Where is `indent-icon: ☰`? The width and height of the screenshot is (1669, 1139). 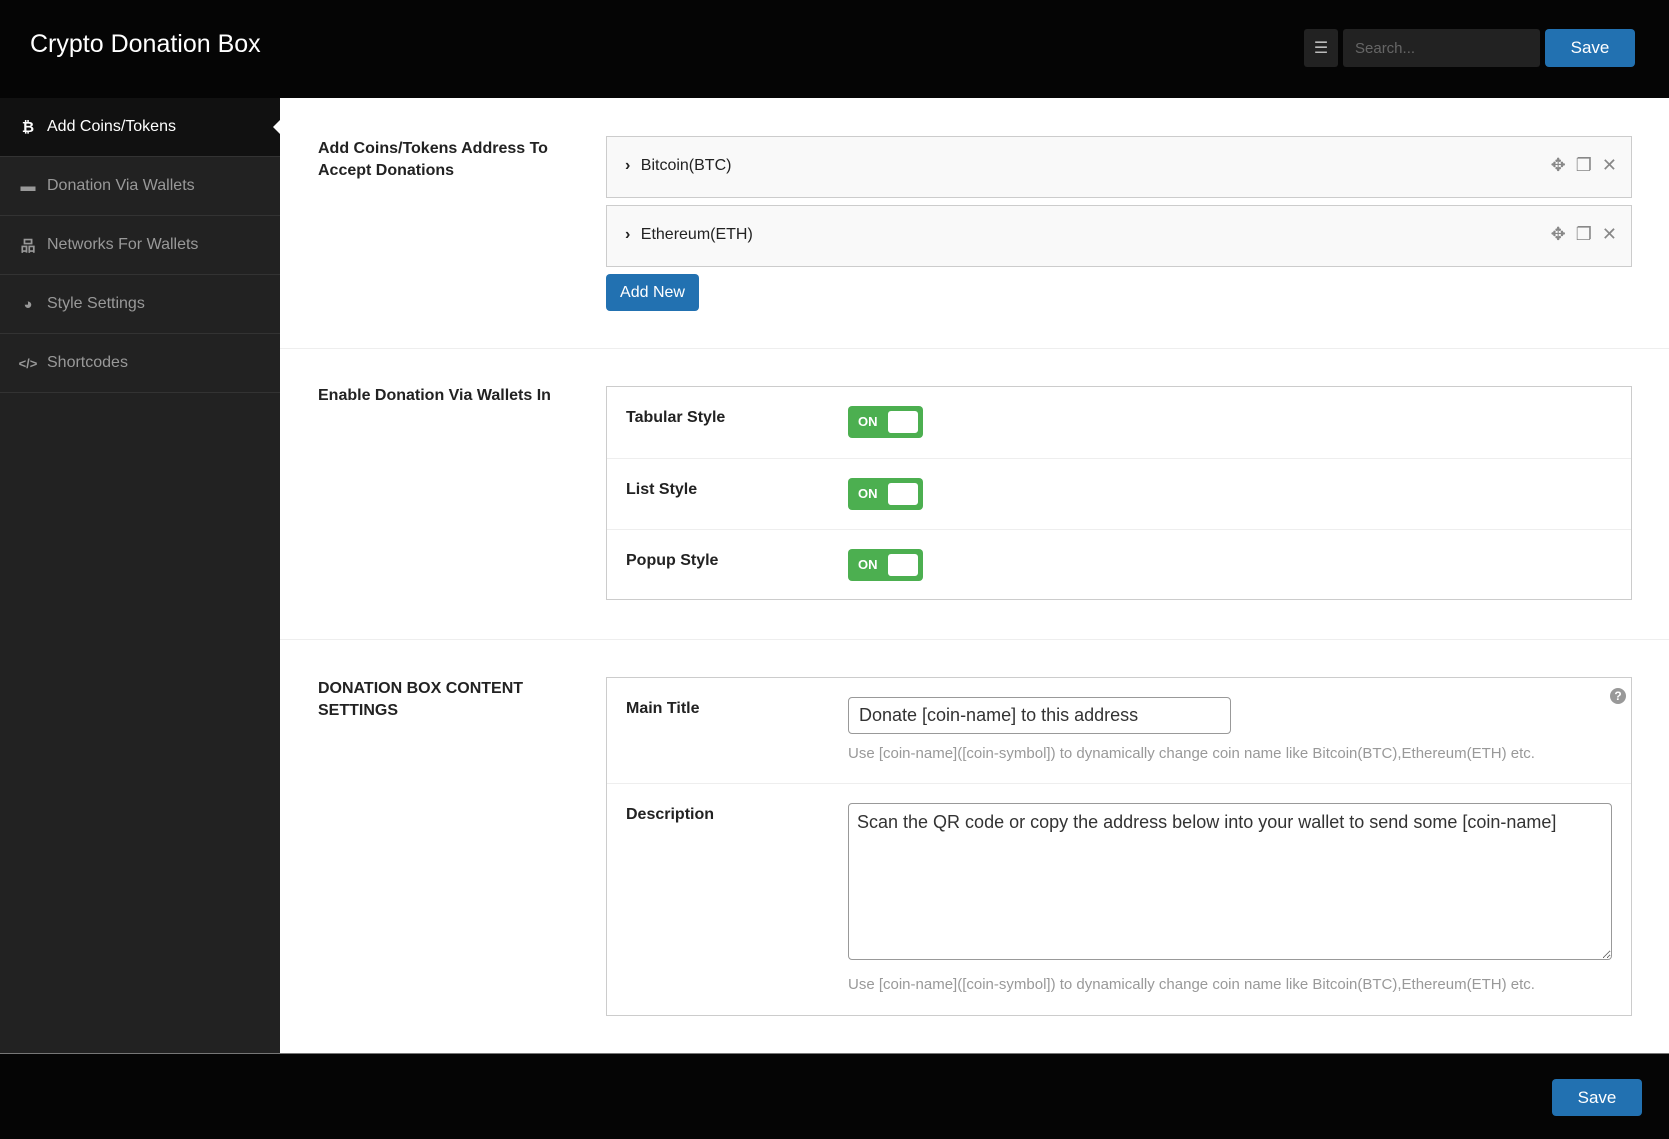 indent-icon: ☰ is located at coordinates (1321, 48).